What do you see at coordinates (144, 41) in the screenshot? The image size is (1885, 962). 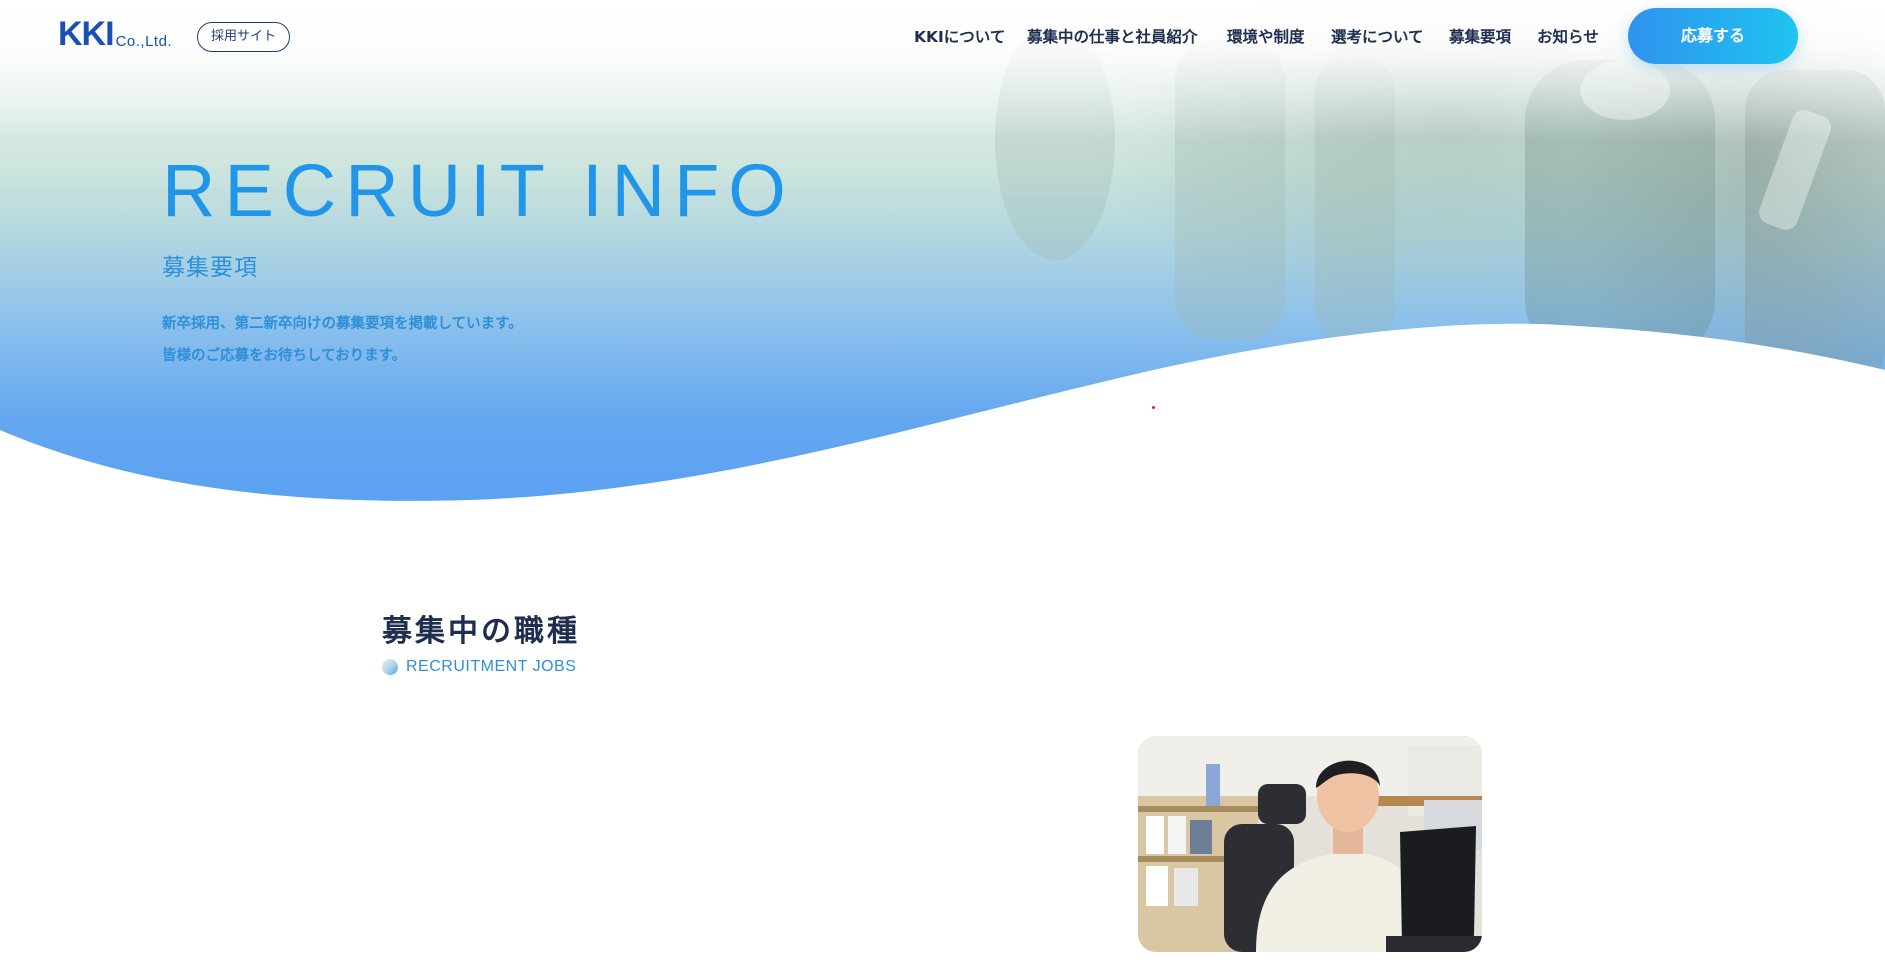 I see `logo-company-suffix: Co.,Ltd.` at bounding box center [144, 41].